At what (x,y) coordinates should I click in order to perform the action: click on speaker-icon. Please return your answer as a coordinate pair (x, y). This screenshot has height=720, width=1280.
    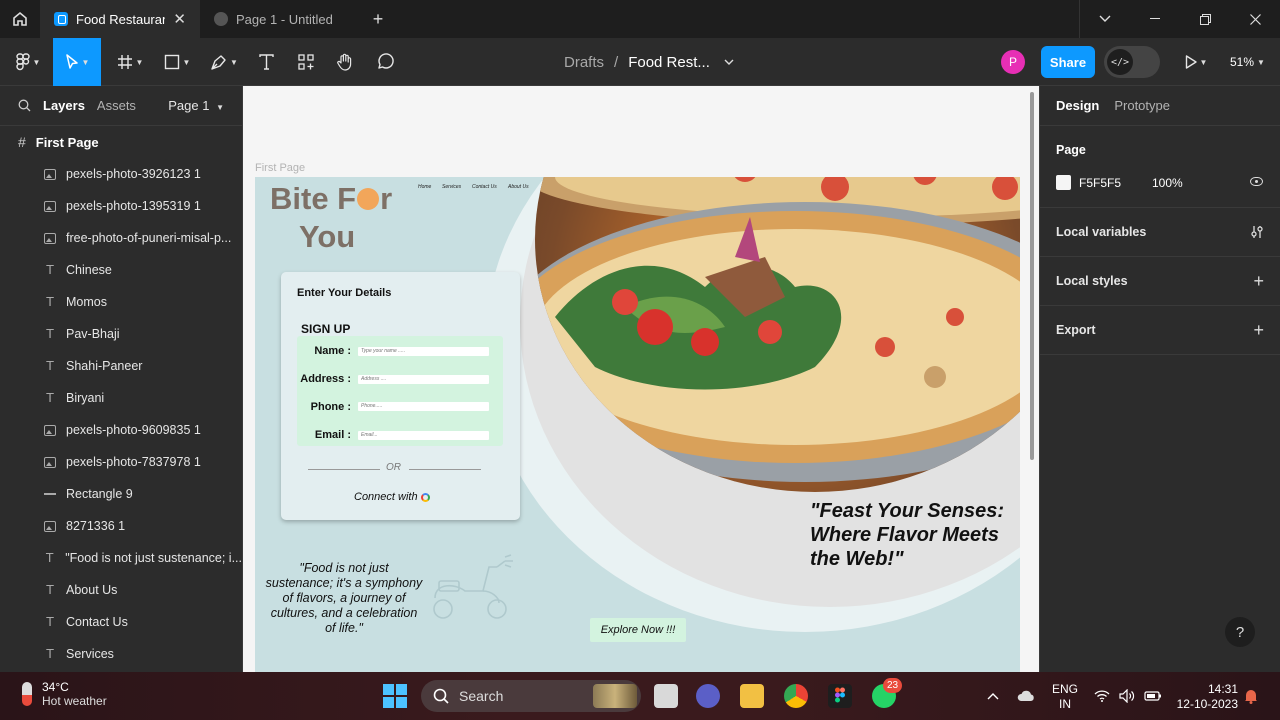
    Looking at the image, I should click on (1127, 696).